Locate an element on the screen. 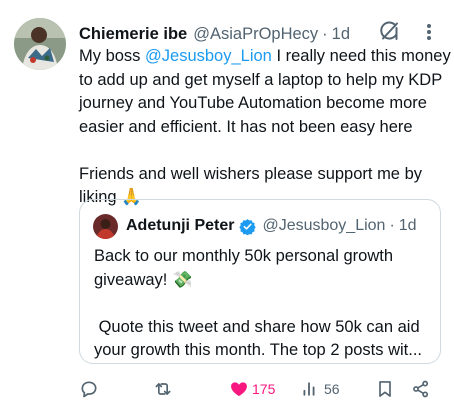  body-prefix: My boss is located at coordinates (112, 56).